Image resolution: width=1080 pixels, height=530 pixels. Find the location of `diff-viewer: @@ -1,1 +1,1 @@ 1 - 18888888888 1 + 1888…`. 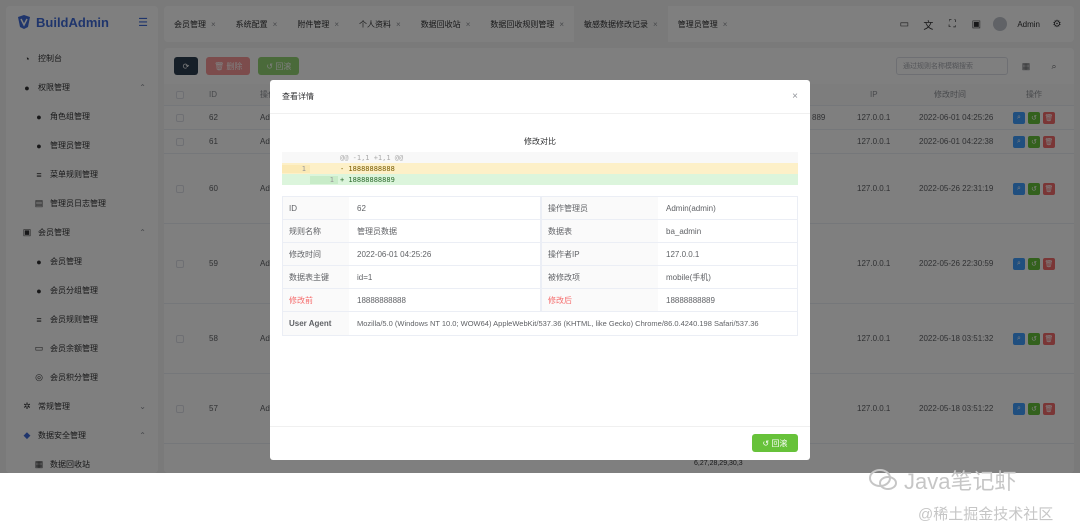

diff-viewer: @@ -1,1 +1,1 @@ 1 - 18888888888 1 + 1888… is located at coordinates (540, 168).